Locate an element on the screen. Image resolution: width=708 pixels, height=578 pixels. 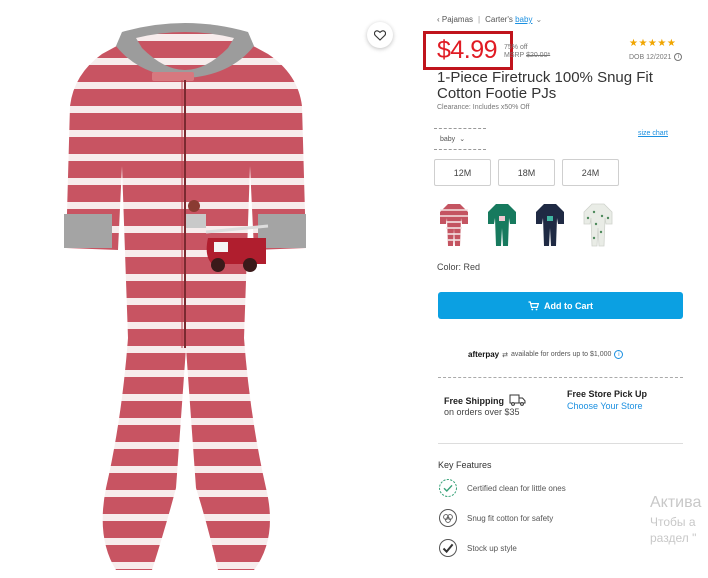
activation-watermark: Актива Чтобы а раздел " is located at coordinates (675, 519).